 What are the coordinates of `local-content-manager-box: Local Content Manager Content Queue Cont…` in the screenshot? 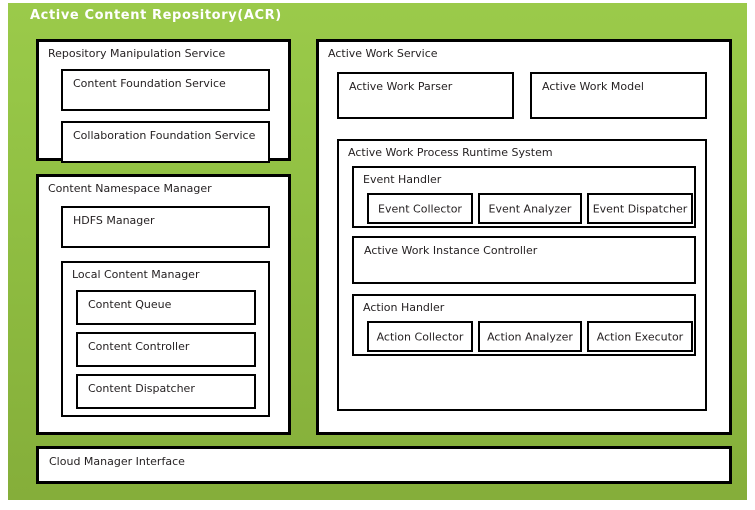 It's located at (165, 339).